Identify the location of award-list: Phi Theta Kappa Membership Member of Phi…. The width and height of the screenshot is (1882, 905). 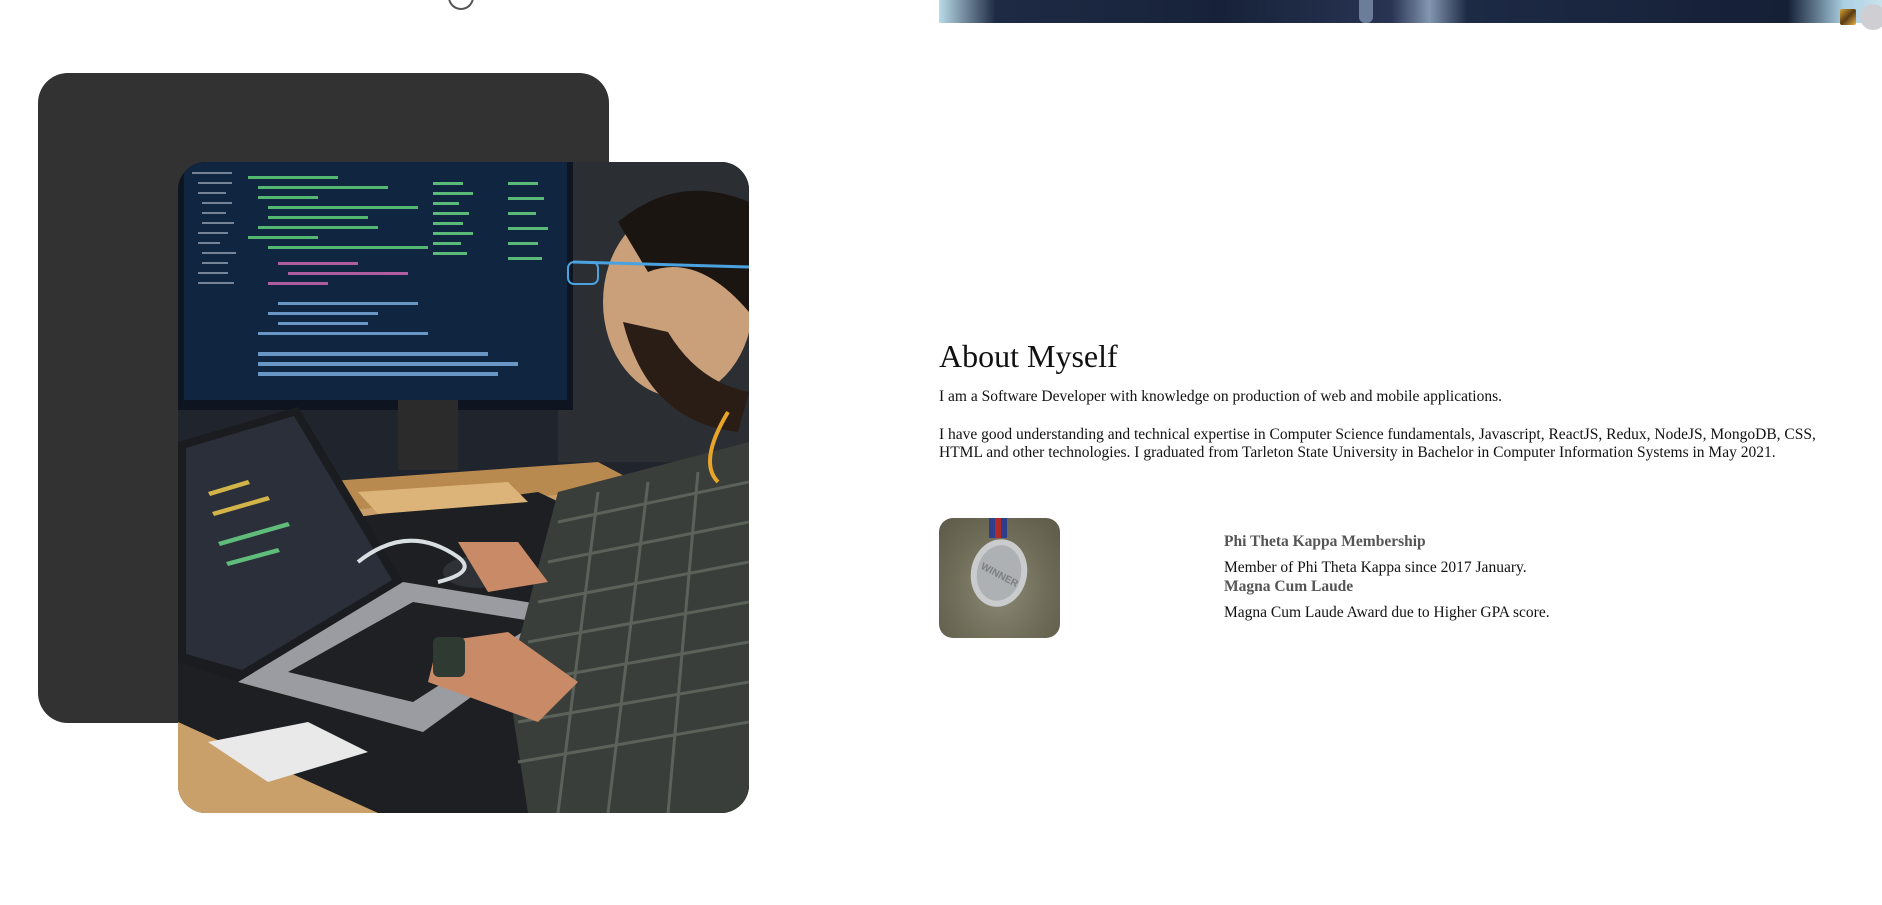
(1387, 577).